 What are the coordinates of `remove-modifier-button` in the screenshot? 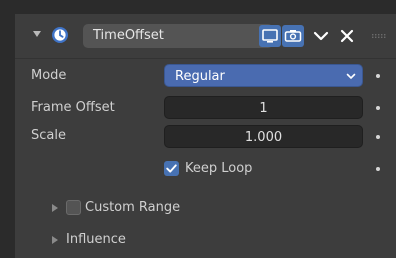 It's located at (347, 36).